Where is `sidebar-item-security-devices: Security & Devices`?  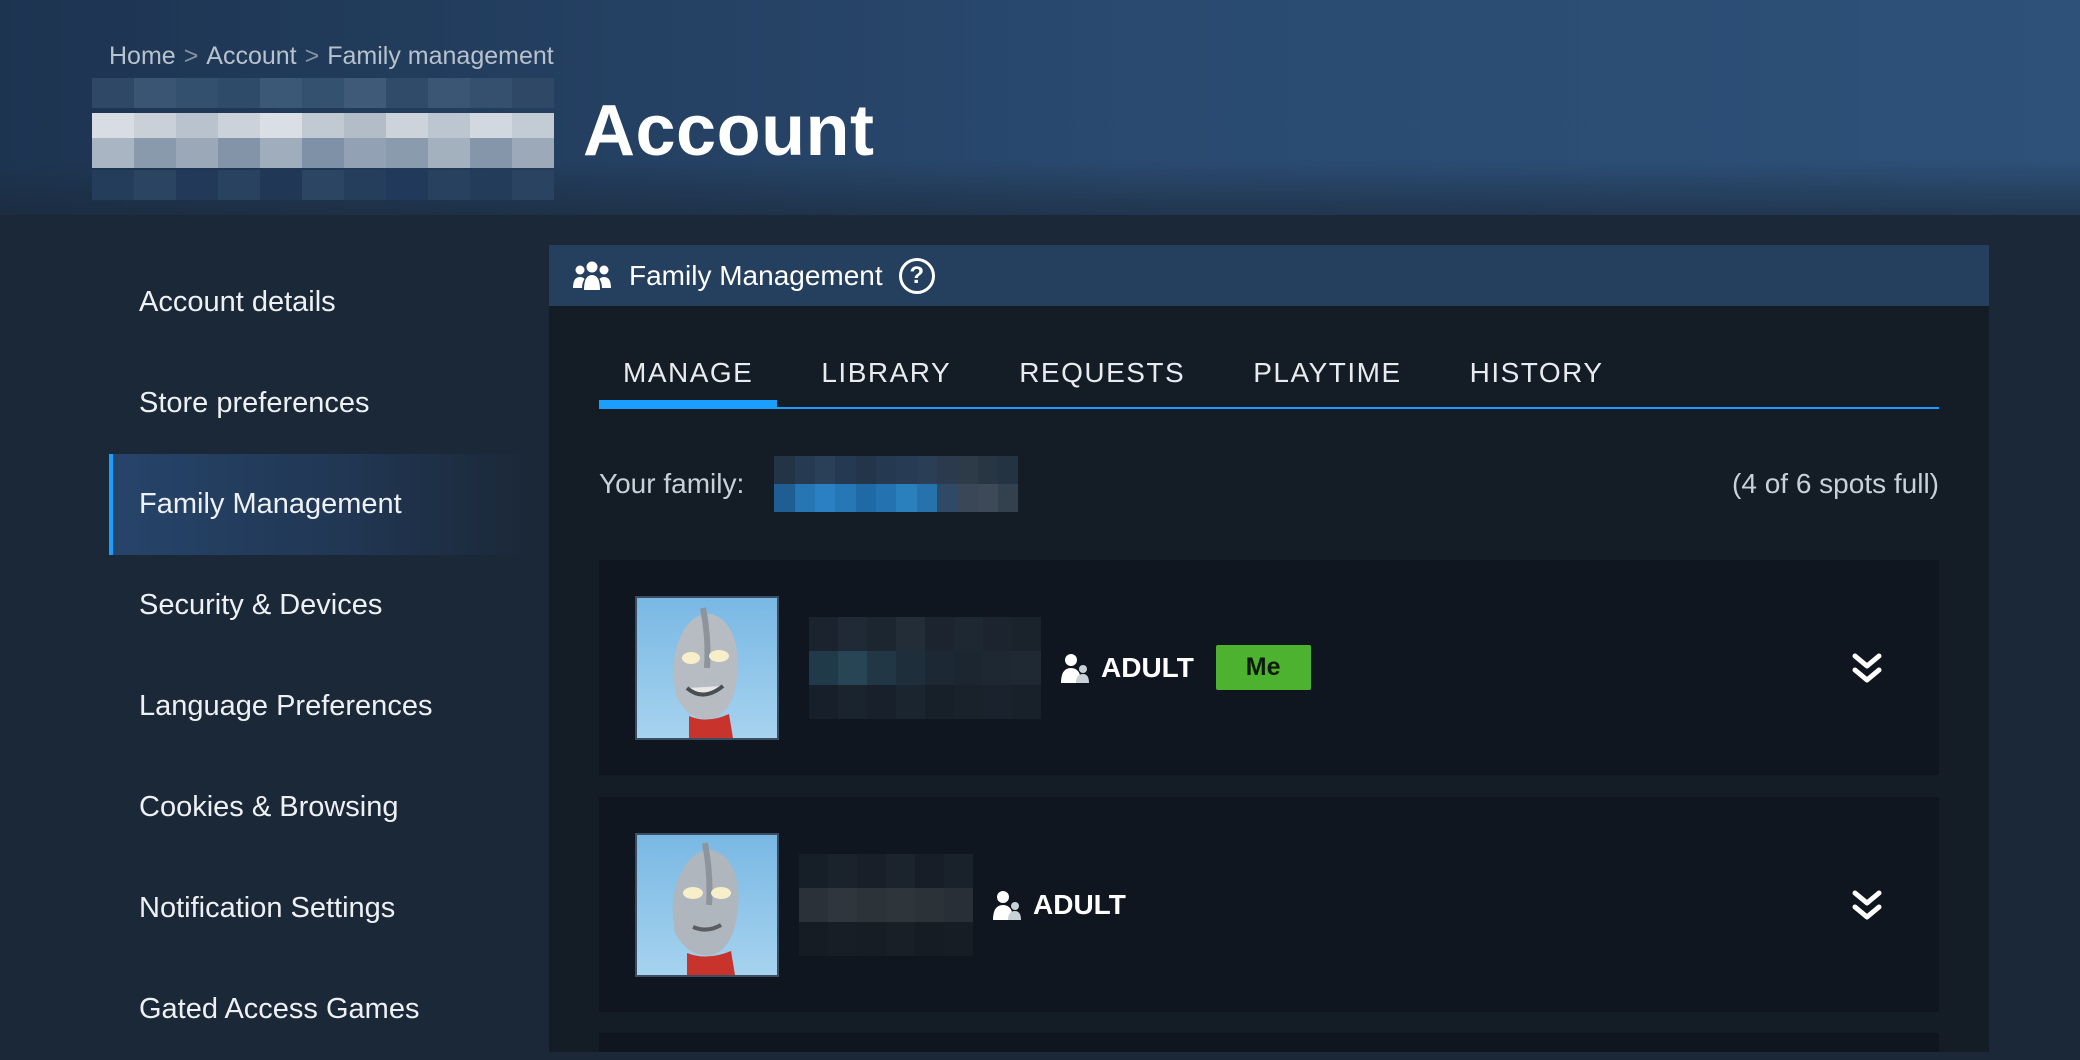
sidebar-item-security-devices: Security & Devices is located at coordinates (319, 605).